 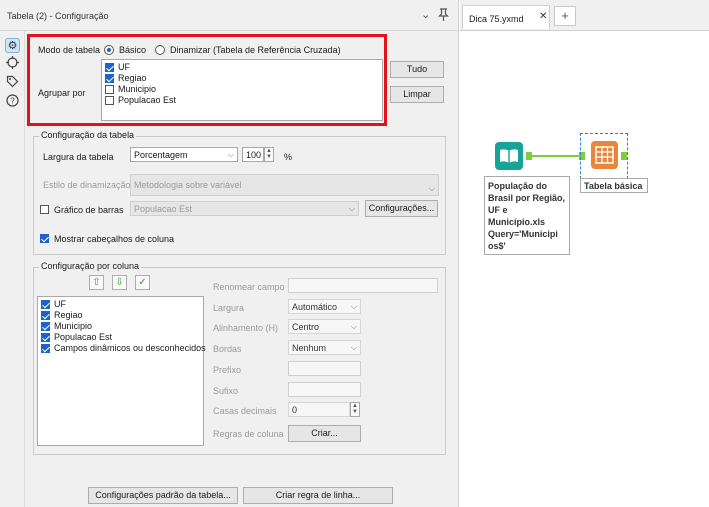 I want to click on table-width-mode-select: Porcentagem ⌵, so click(x=184, y=154).